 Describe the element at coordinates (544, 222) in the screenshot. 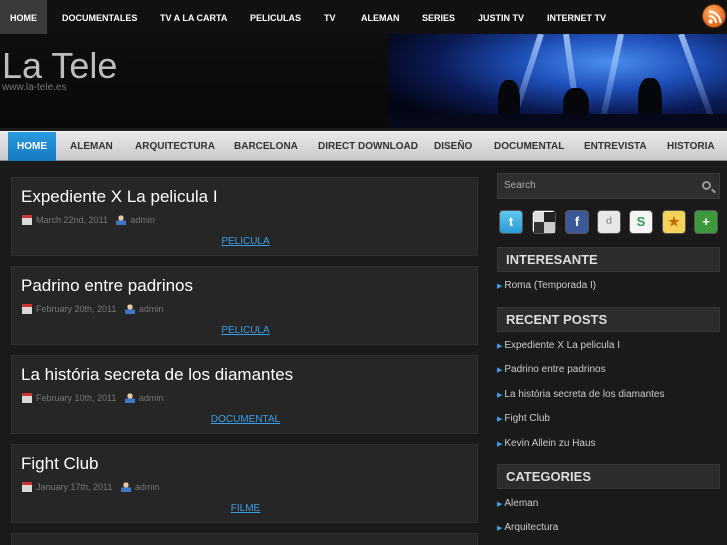

I see `delicious-icon` at that location.